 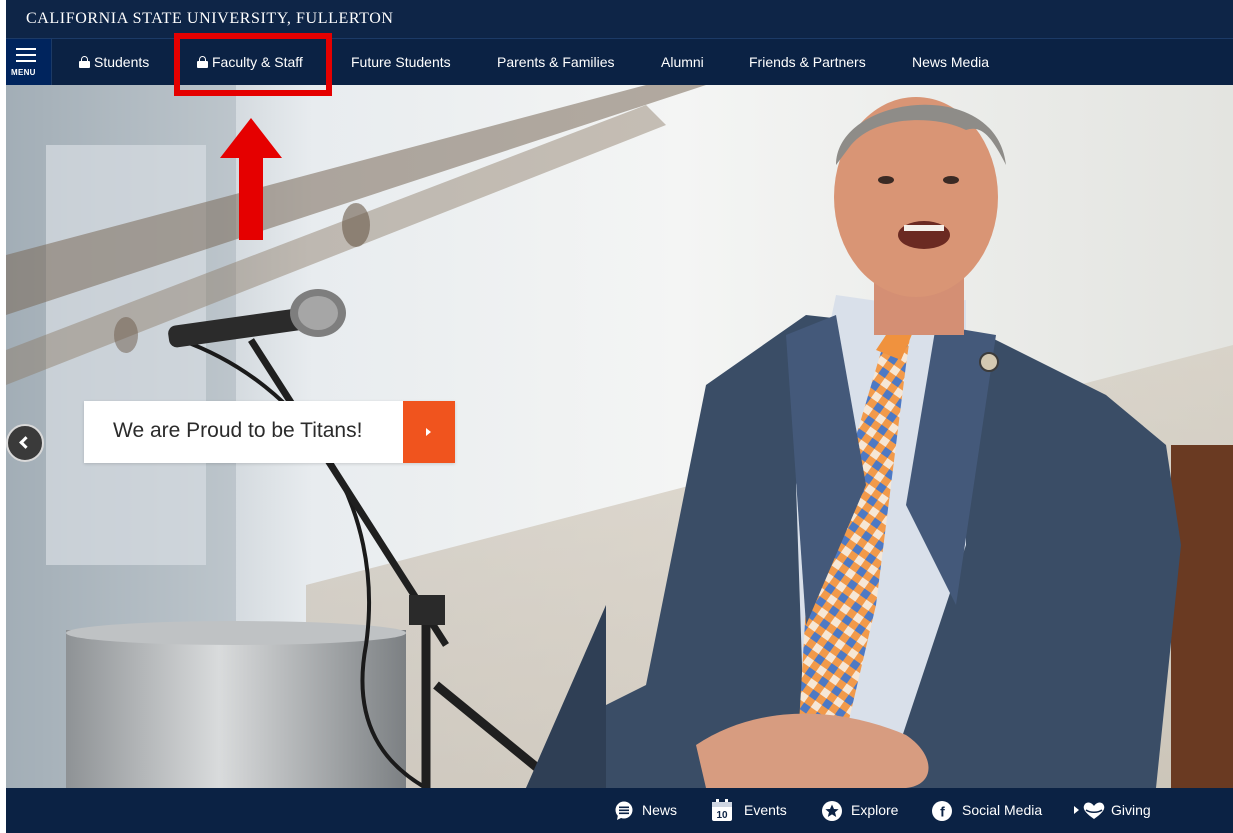 What do you see at coordinates (26, 57) in the screenshot?
I see `hamburger-icon` at bounding box center [26, 57].